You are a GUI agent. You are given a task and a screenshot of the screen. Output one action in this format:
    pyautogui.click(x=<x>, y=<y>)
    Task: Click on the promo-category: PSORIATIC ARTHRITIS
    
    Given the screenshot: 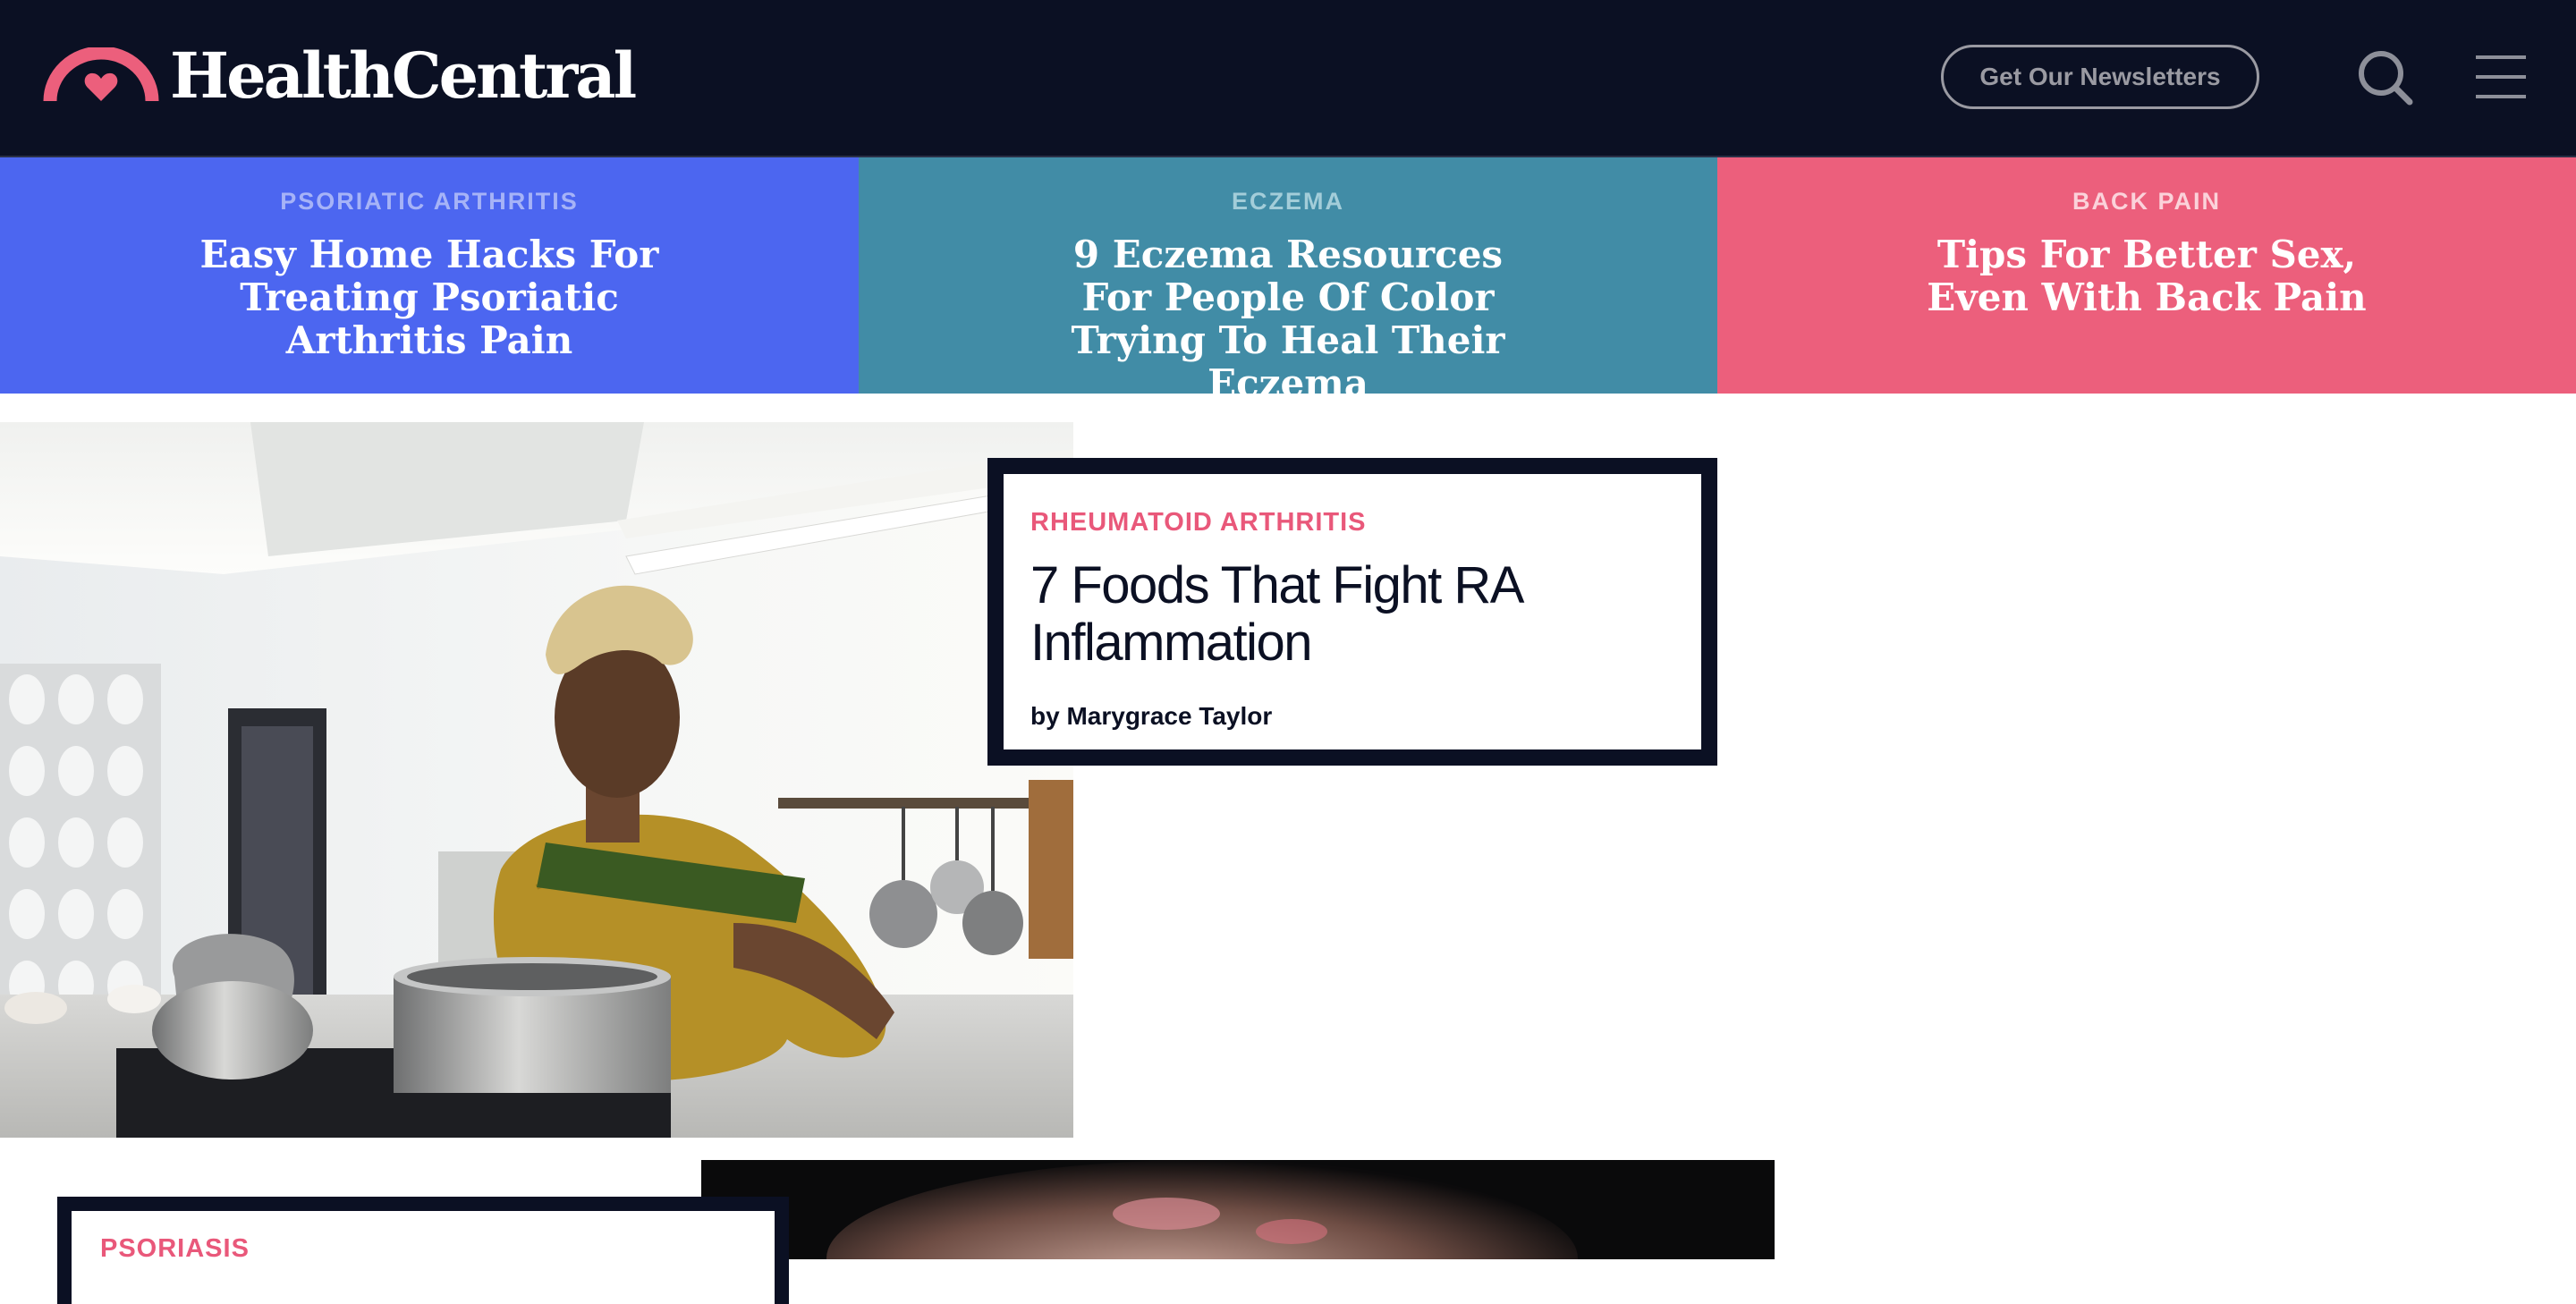 What is the action you would take?
    pyautogui.click(x=429, y=202)
    